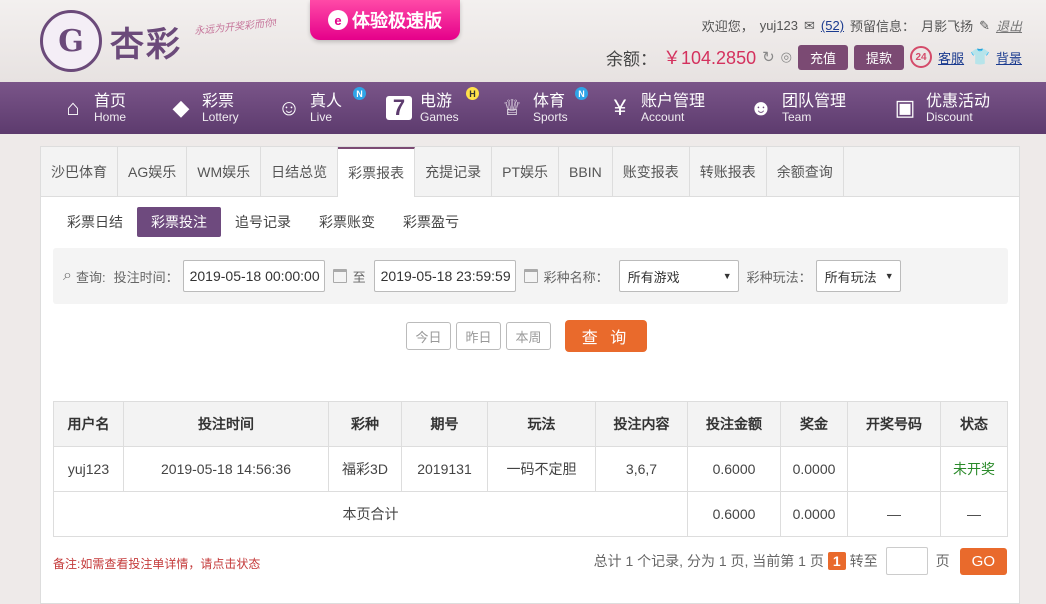 The height and width of the screenshot is (604, 1046). Describe the element at coordinates (326, 101) in the screenshot. I see `nav-label: 真人` at that location.